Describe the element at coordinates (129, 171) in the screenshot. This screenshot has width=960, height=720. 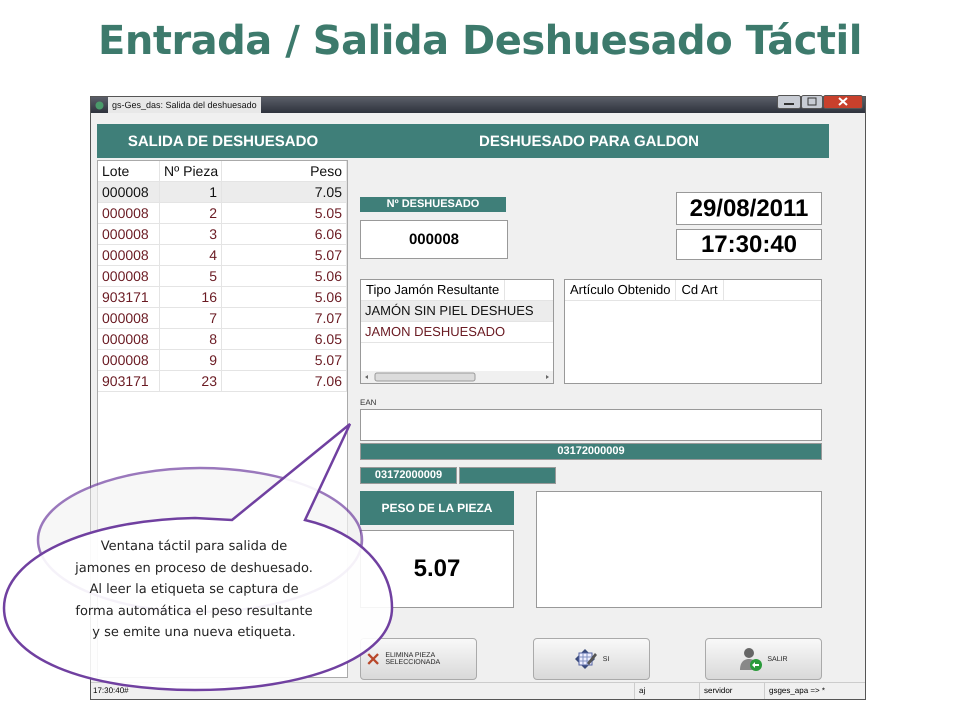
I see `column-header: Lote` at that location.